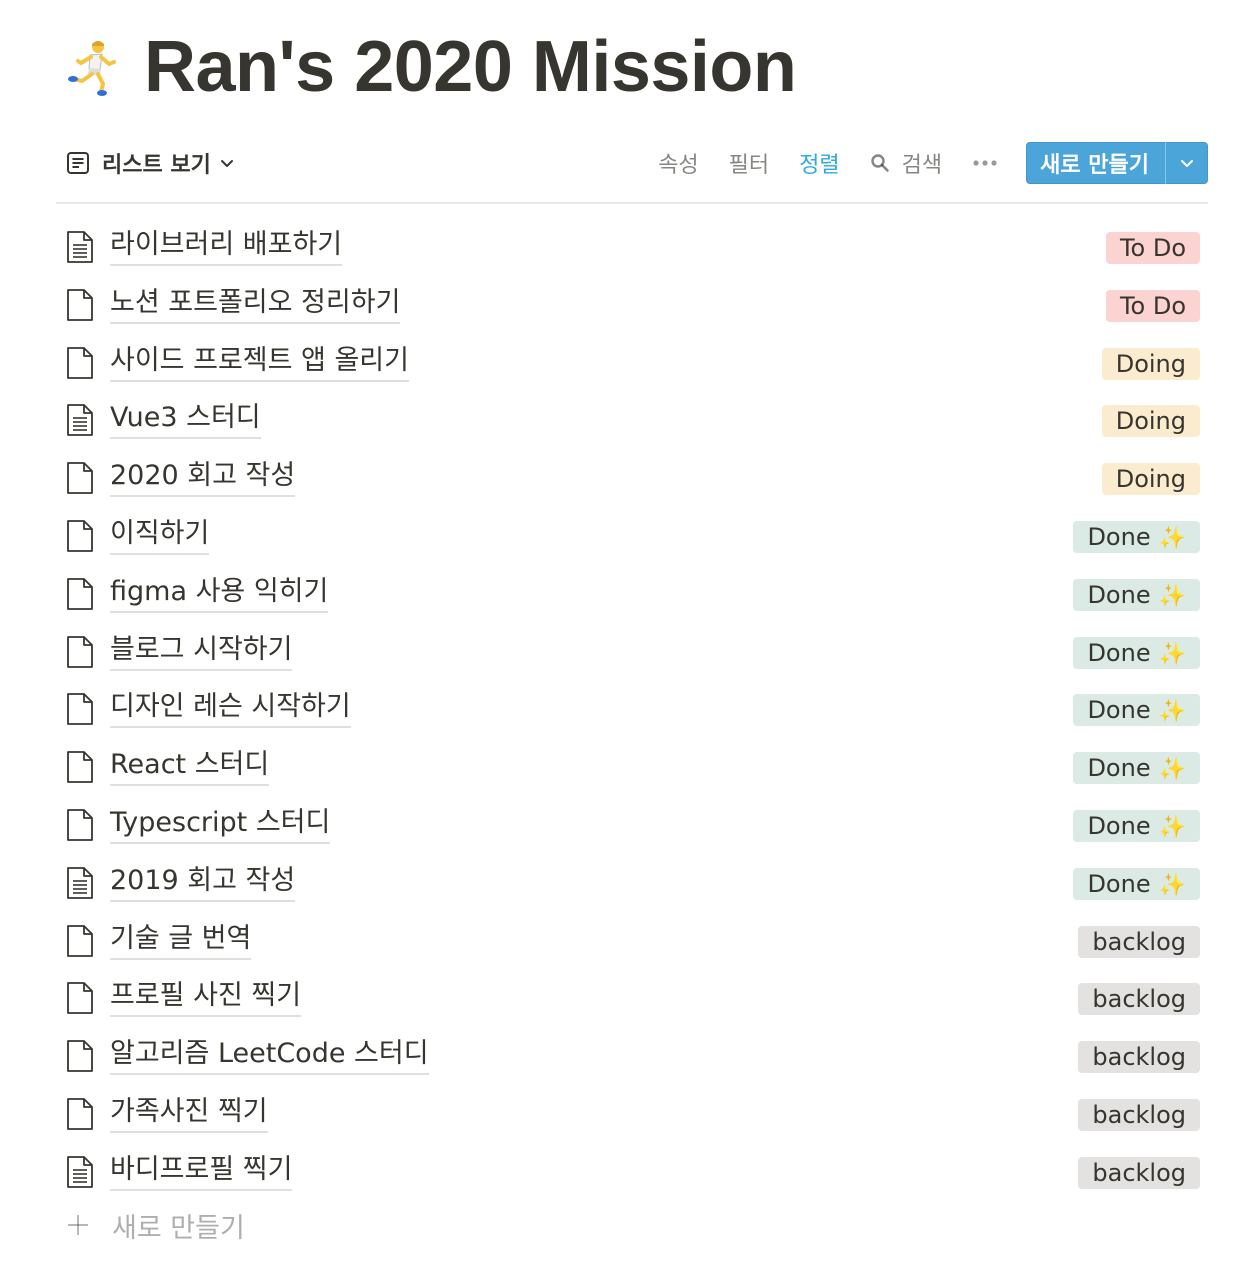 The image size is (1236, 1262). What do you see at coordinates (879, 163) in the screenshot?
I see `search-icon` at bounding box center [879, 163].